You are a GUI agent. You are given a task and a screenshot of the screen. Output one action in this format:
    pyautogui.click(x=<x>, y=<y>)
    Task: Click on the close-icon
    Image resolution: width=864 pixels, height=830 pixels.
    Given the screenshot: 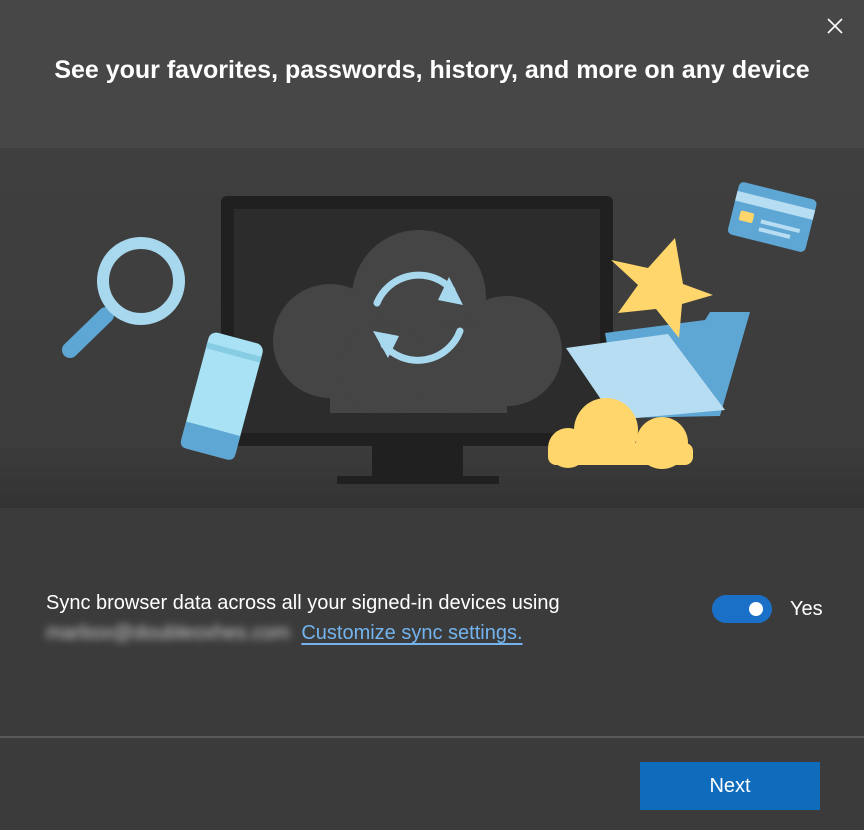 What is the action you would take?
    pyautogui.click(x=835, y=26)
    